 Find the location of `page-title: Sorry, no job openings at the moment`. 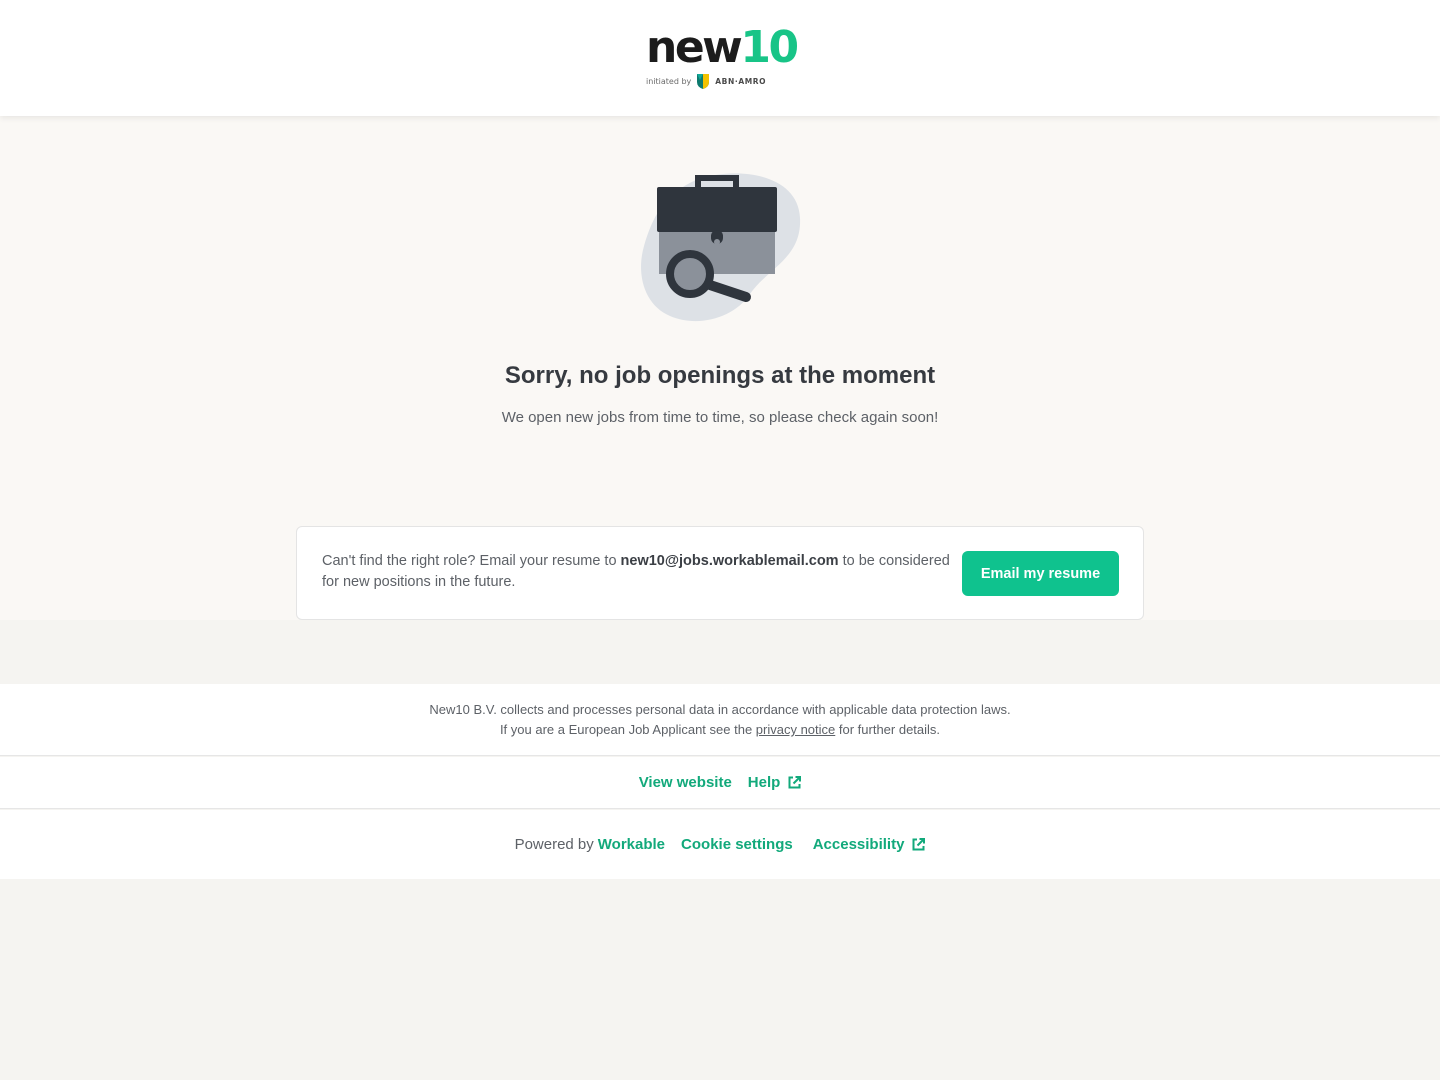

page-title: Sorry, no job openings at the moment is located at coordinates (720, 375).